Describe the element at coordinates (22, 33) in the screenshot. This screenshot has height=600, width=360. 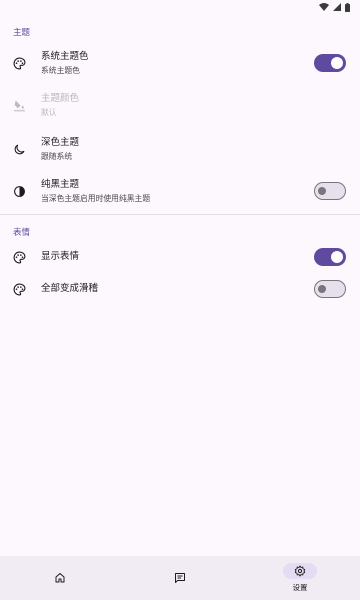
I see `section-header-theme: 主题` at that location.